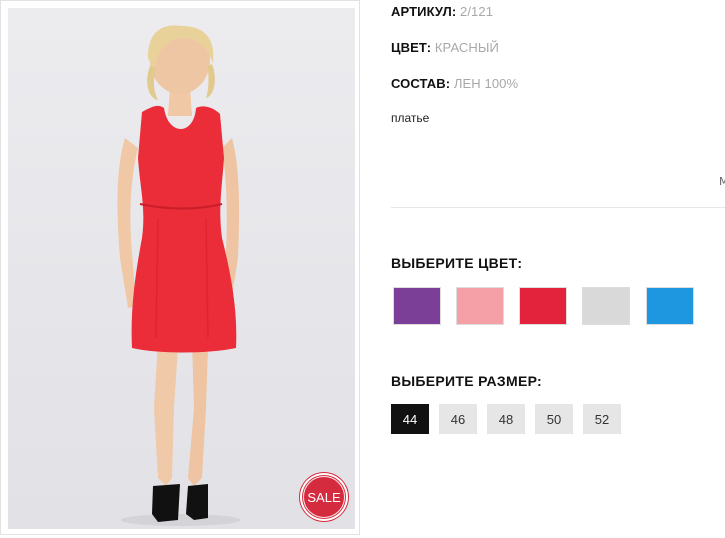  I want to click on size-option-46: 46, so click(458, 419).